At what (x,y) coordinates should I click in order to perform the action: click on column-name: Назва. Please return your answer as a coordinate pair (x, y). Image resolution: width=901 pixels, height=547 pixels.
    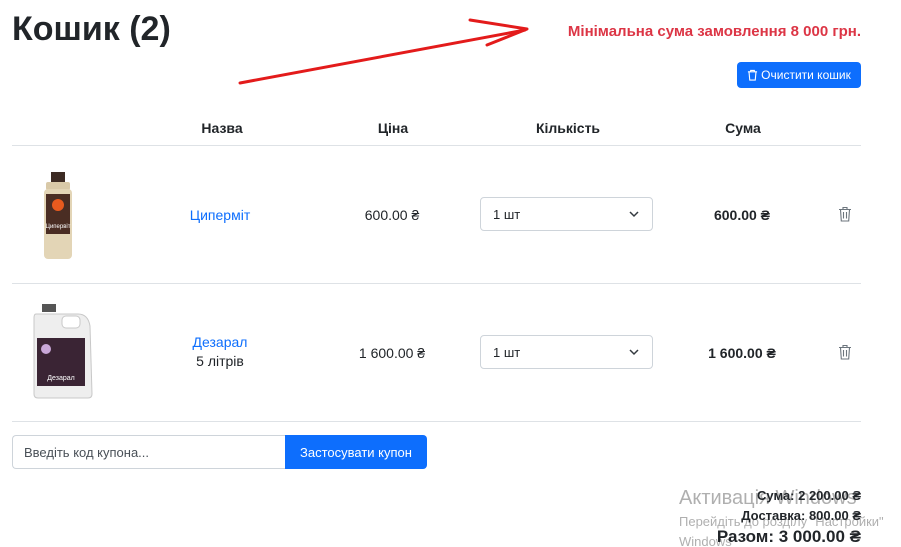
    Looking at the image, I should click on (222, 128).